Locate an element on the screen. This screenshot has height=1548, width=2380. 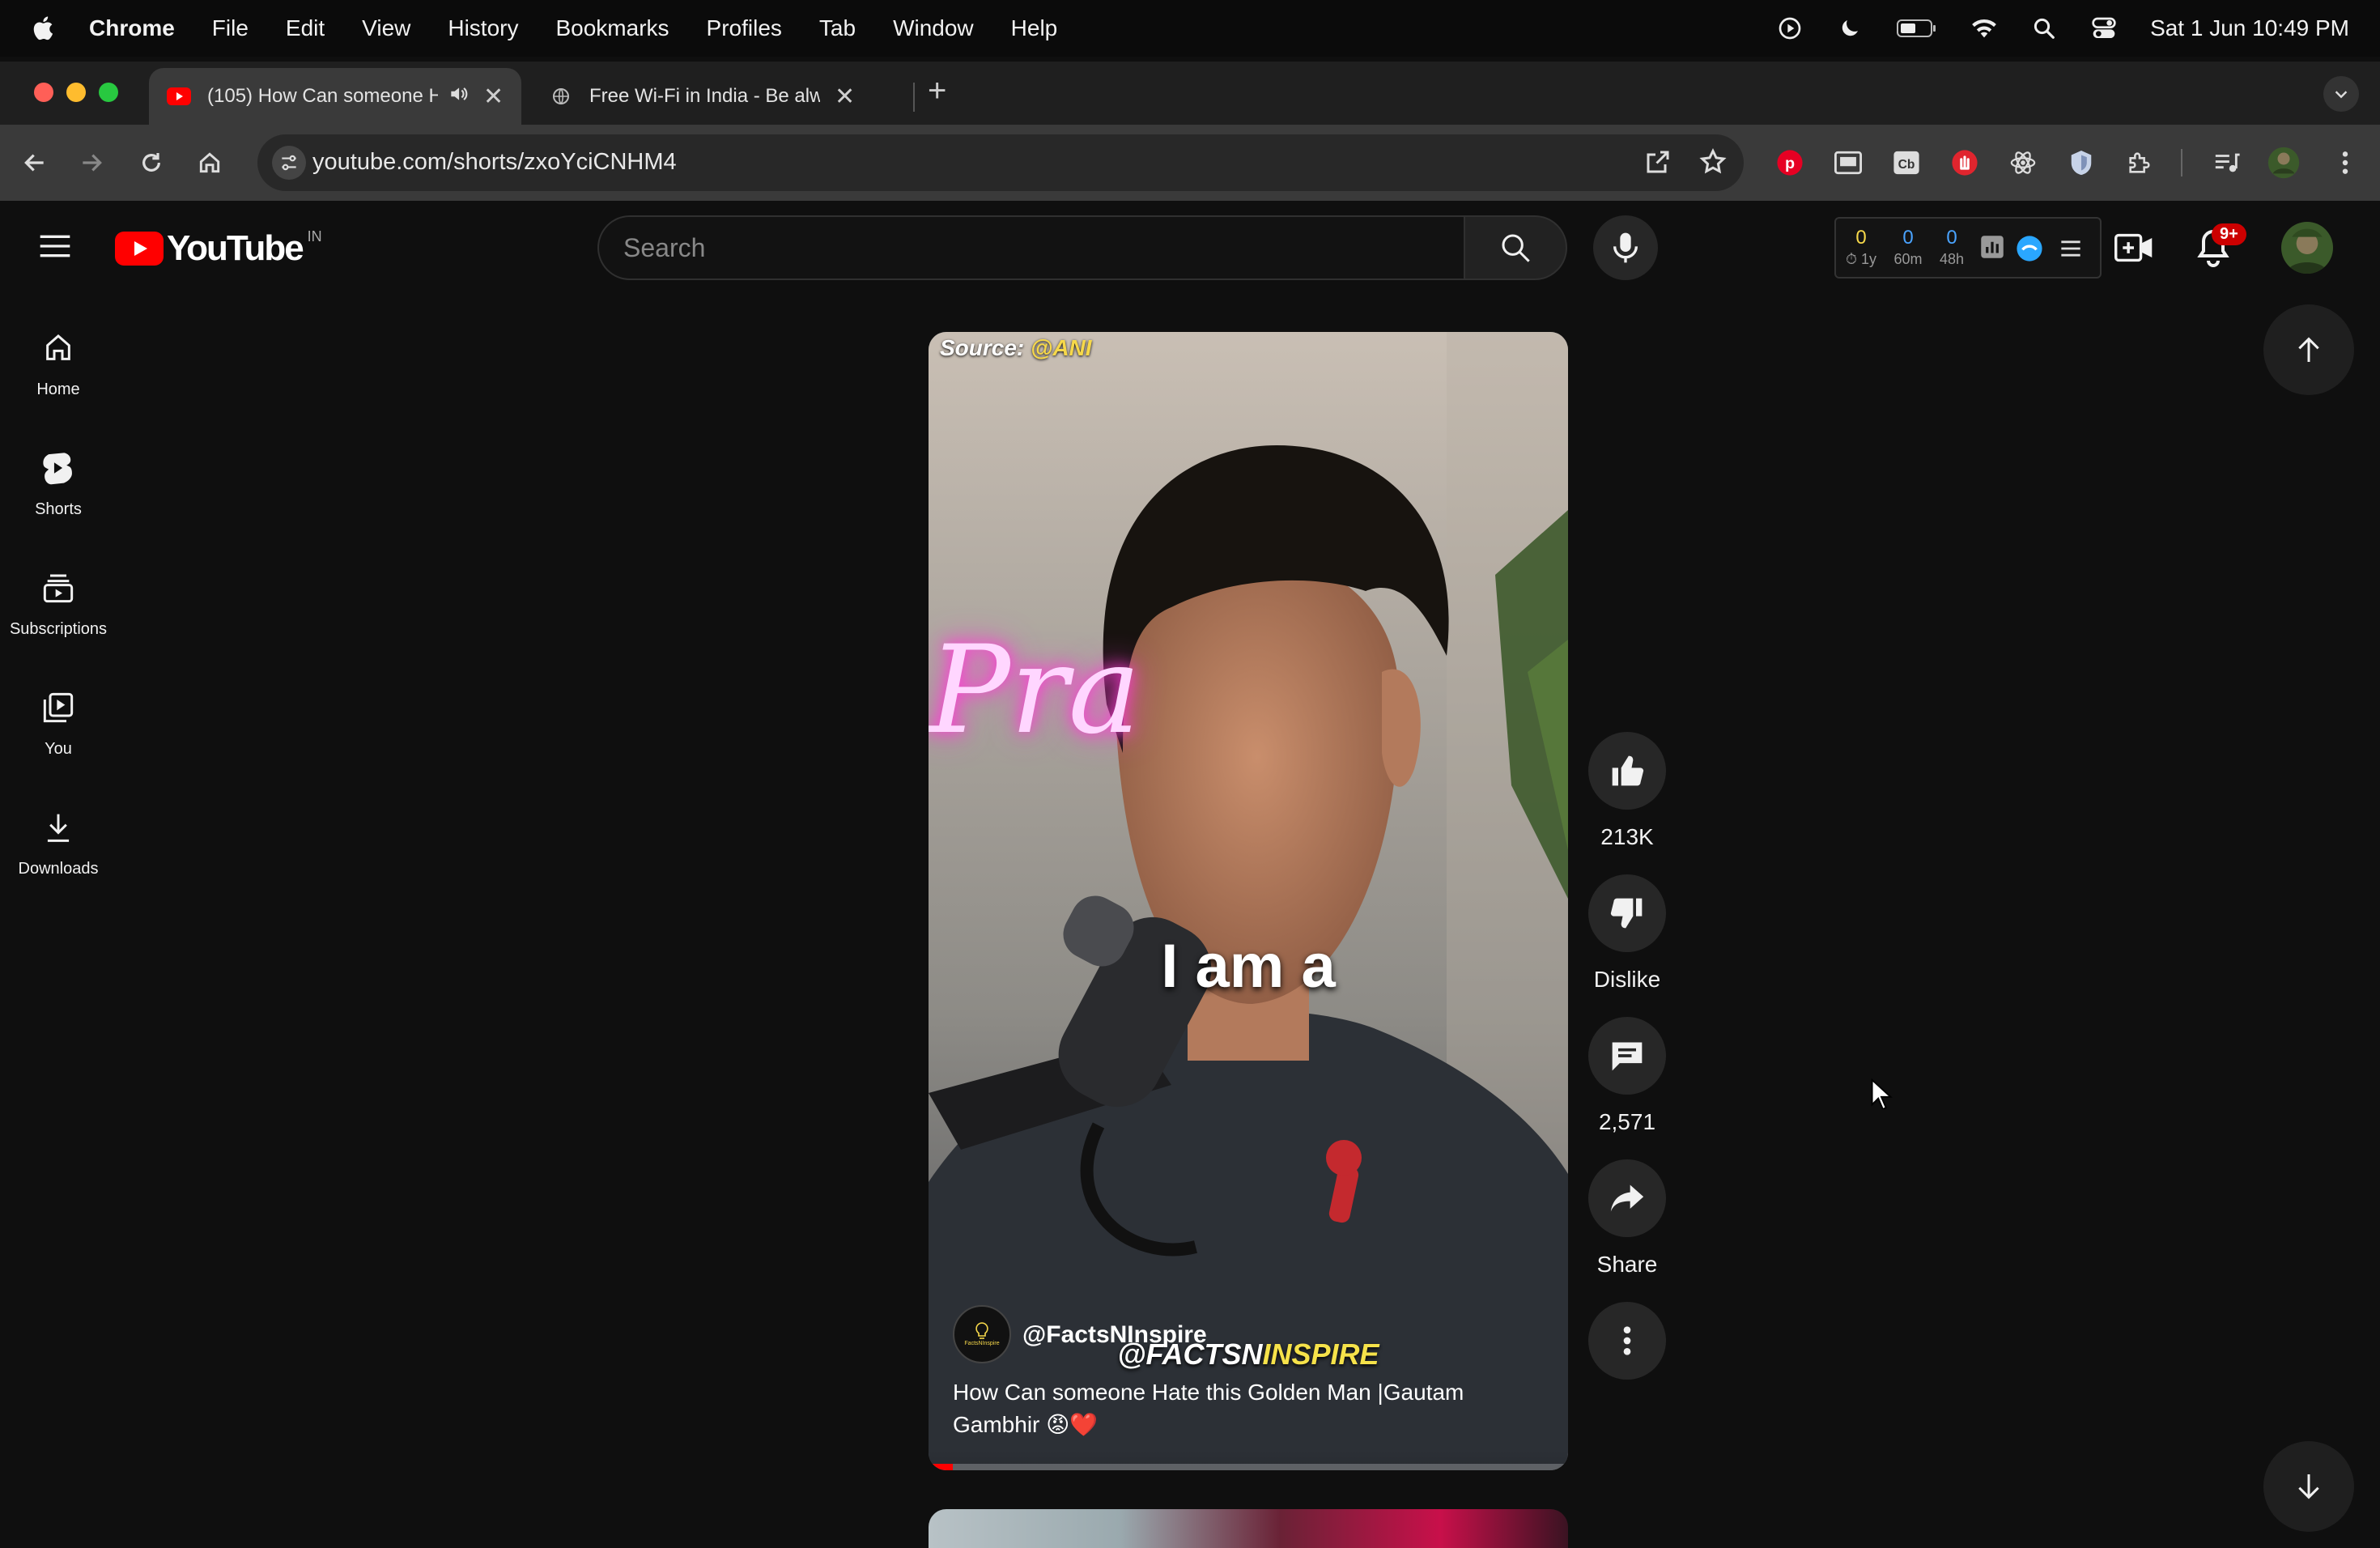
stat-1y: 0 ⏱ 1y is located at coordinates (1861, 247).